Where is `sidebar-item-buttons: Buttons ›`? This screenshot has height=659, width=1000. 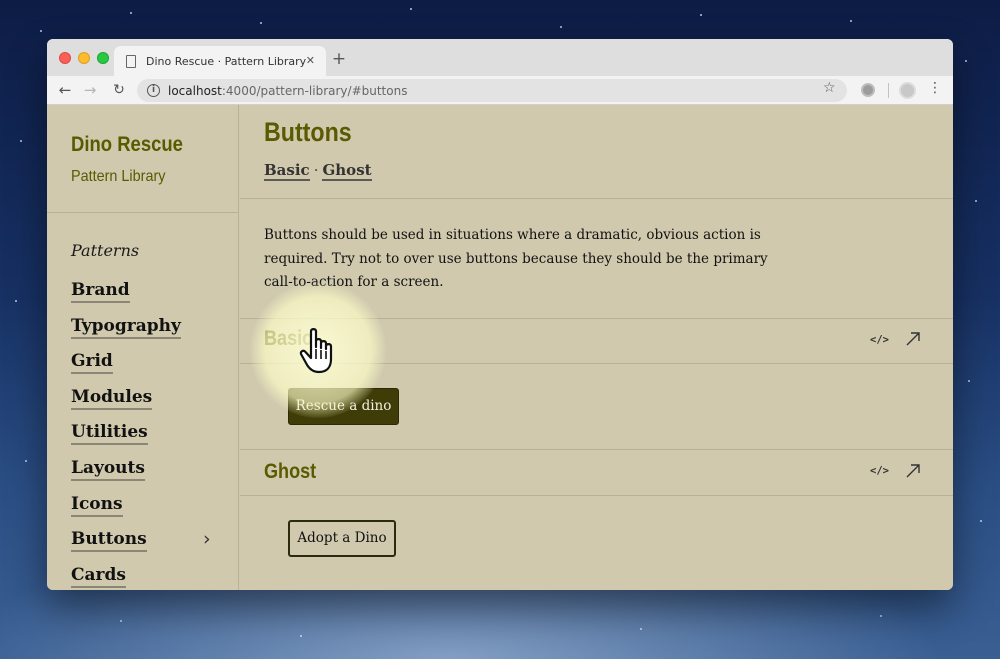
sidebar-item-buttons: Buttons › is located at coordinates (146, 547).